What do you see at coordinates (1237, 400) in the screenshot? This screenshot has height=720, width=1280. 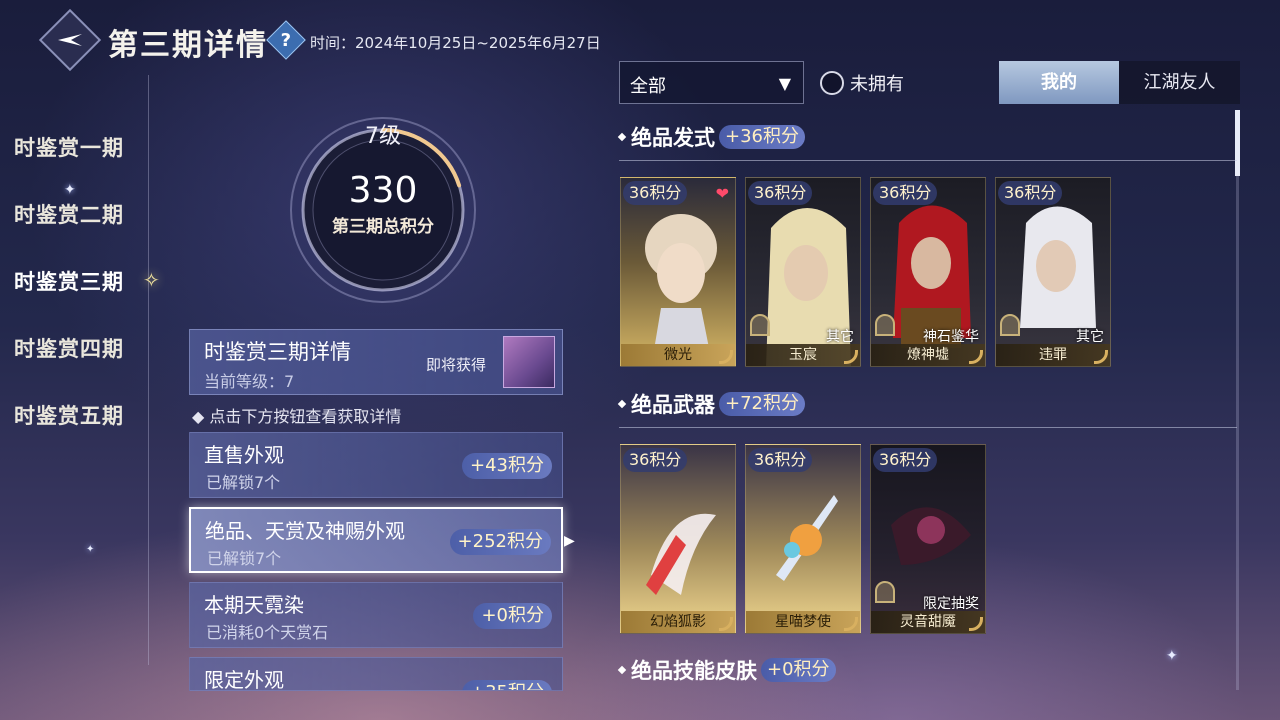 I see `scrollbar-track` at bounding box center [1237, 400].